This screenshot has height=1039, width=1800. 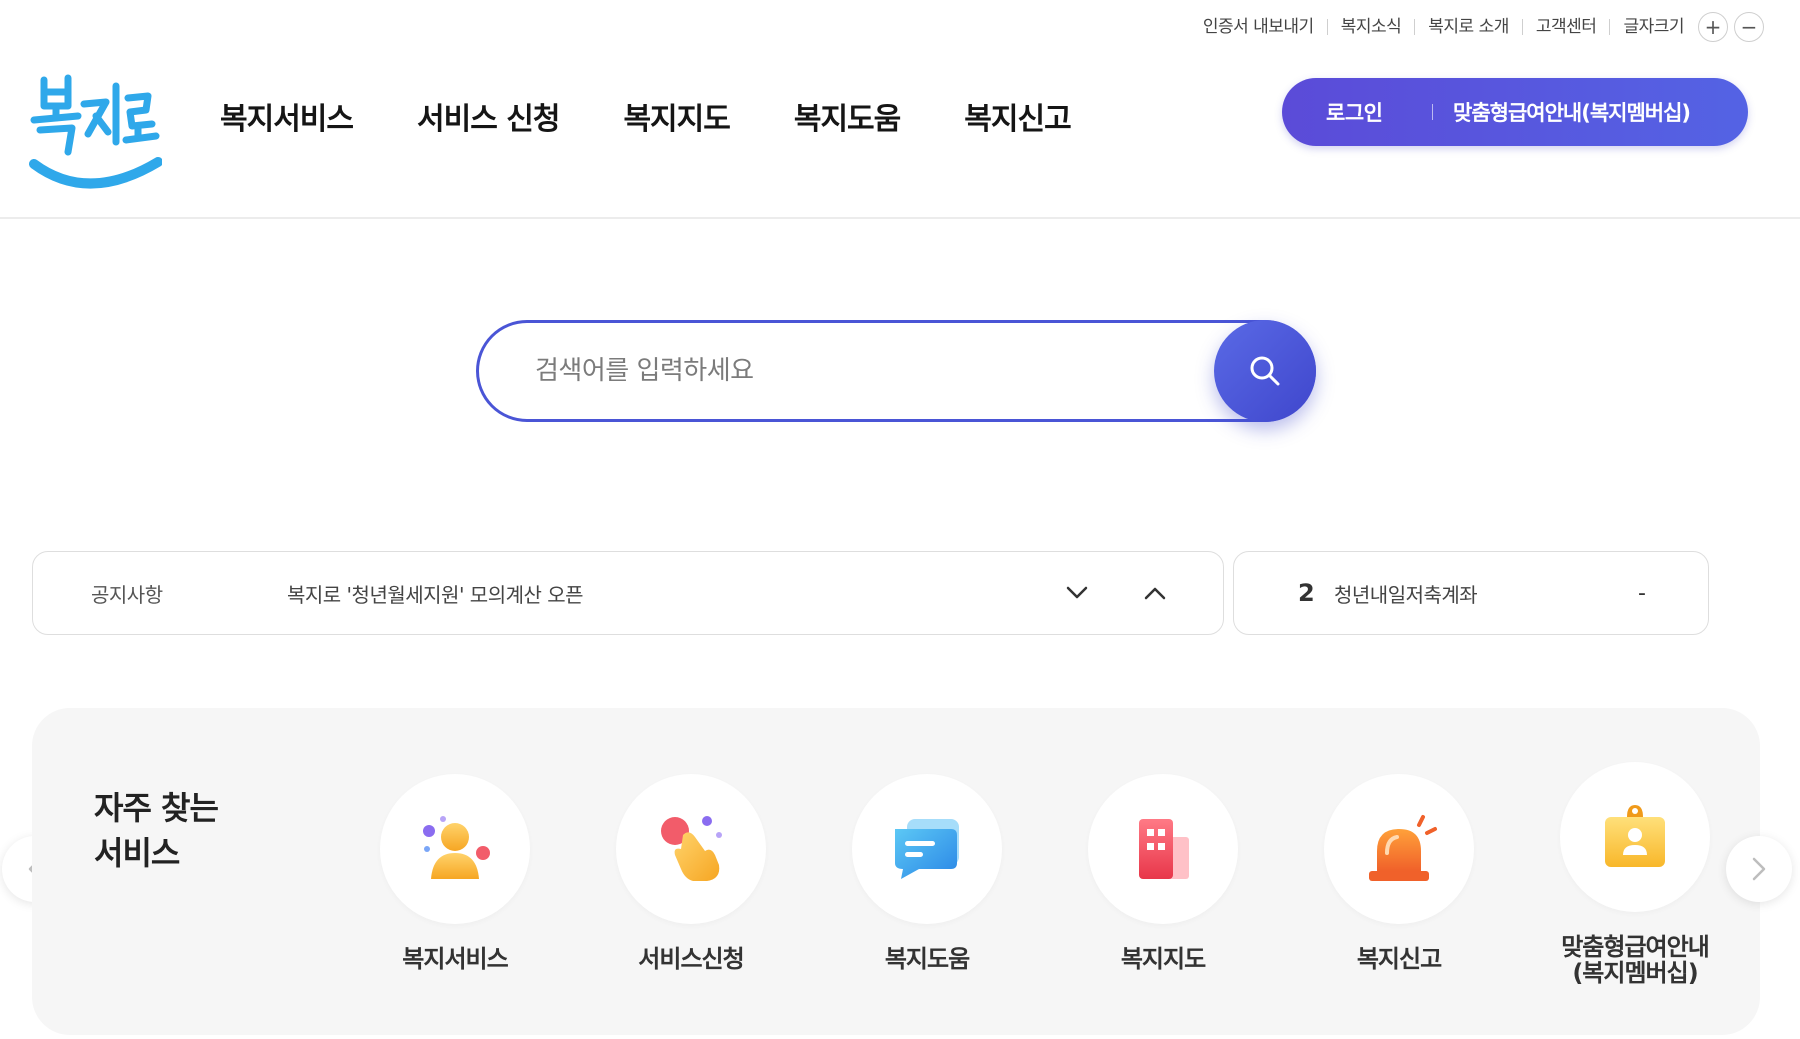 I want to click on auth-pill: 로그인 맞춤형급여안내(복지멤버십), so click(x=1515, y=112).